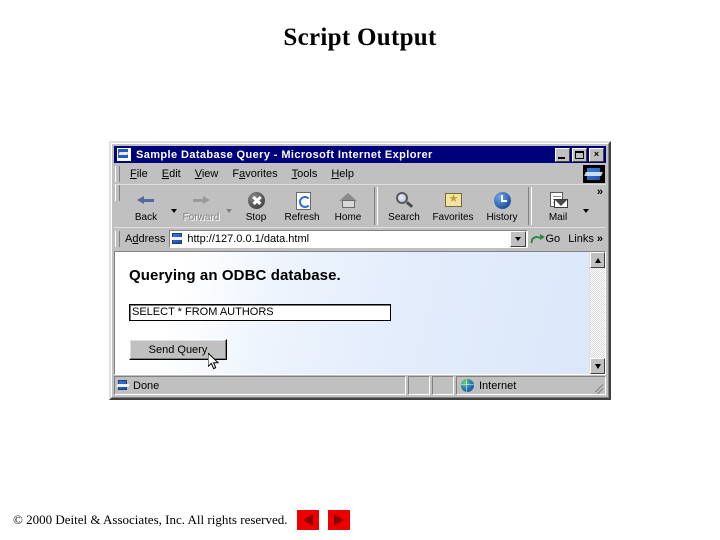 The height and width of the screenshot is (540, 720). Describe the element at coordinates (600, 192) in the screenshot. I see `toolbar-overflow-button: »` at that location.